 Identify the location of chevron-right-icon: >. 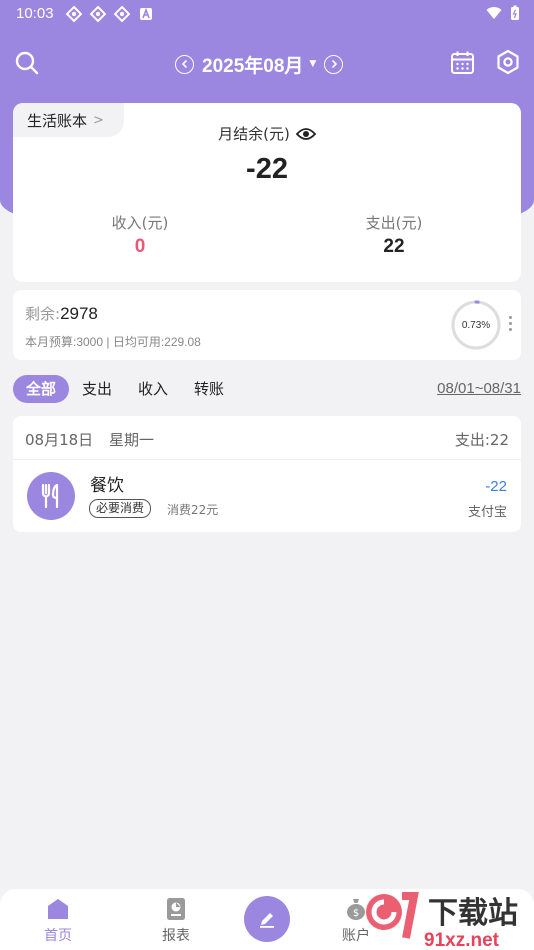
(98, 120).